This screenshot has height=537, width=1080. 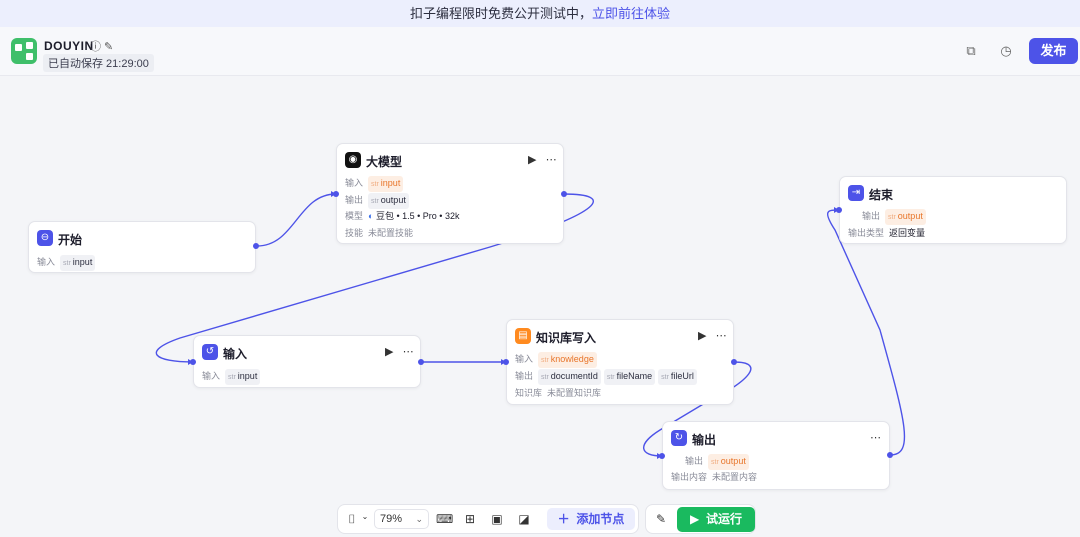 I want to click on edge-output-end, so click(x=866, y=332).